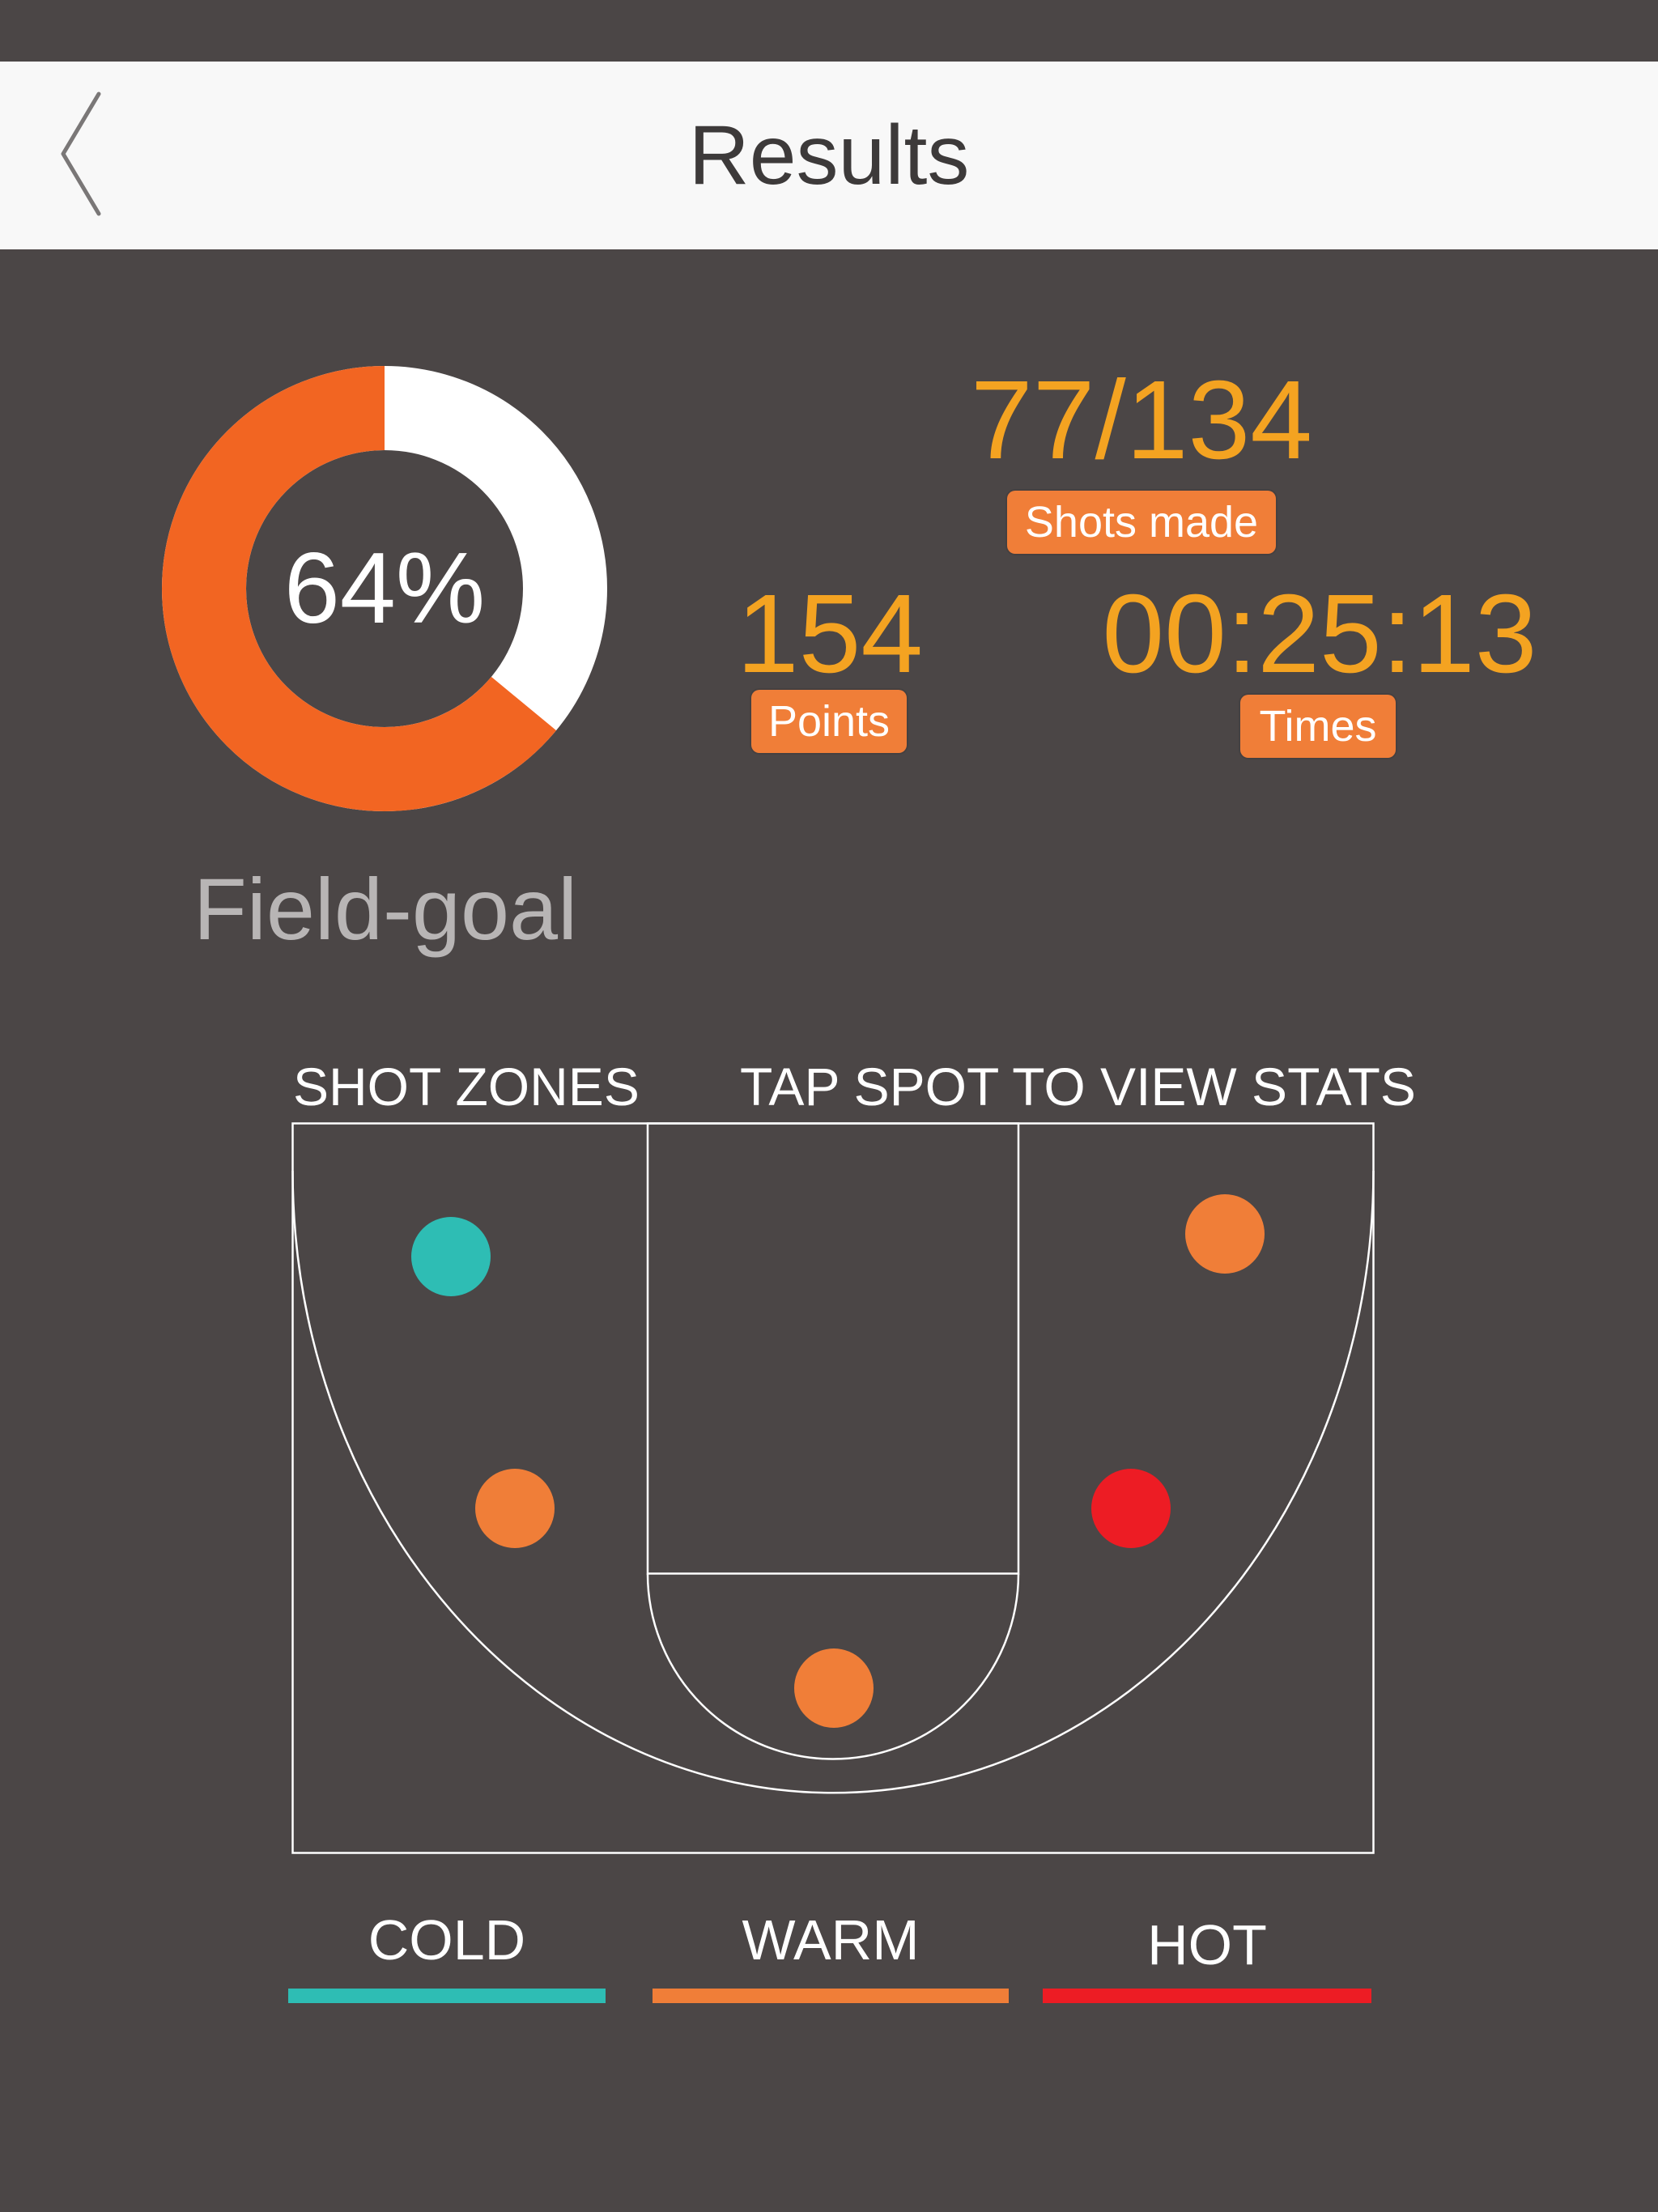  What do you see at coordinates (829, 31) in the screenshot?
I see `status-bar` at bounding box center [829, 31].